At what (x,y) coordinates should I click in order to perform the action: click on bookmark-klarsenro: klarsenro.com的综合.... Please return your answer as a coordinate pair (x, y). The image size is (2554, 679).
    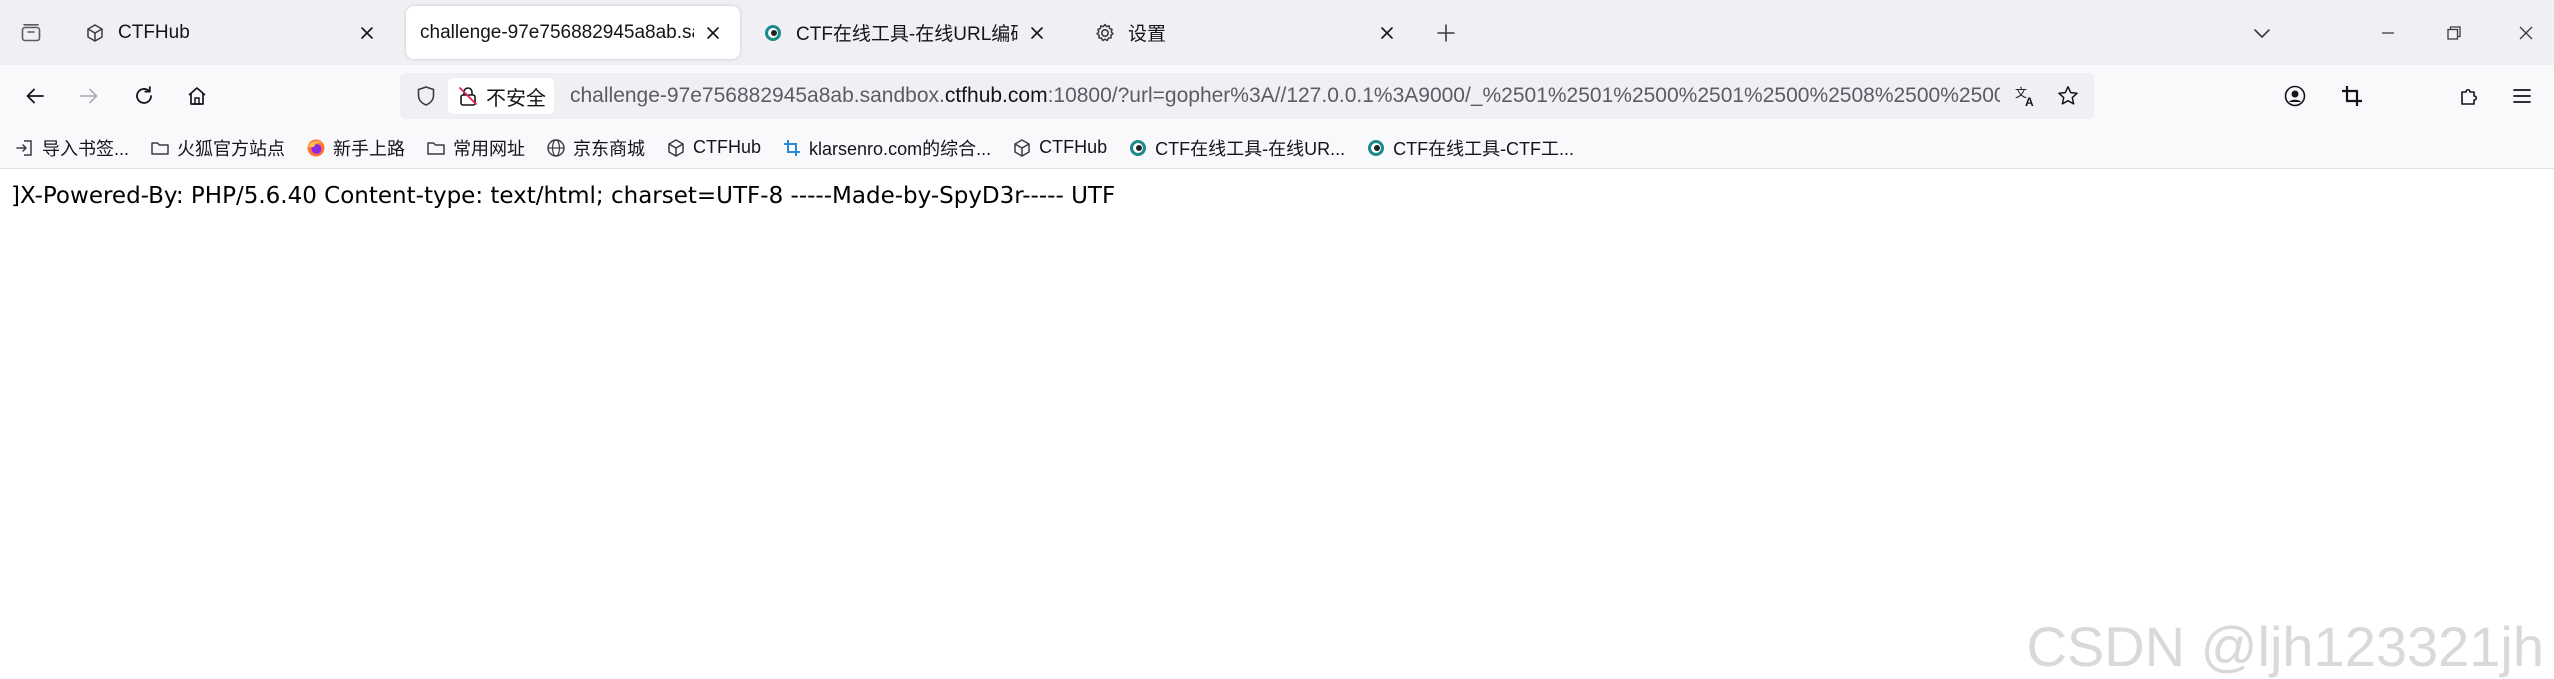
    Looking at the image, I should click on (886, 148).